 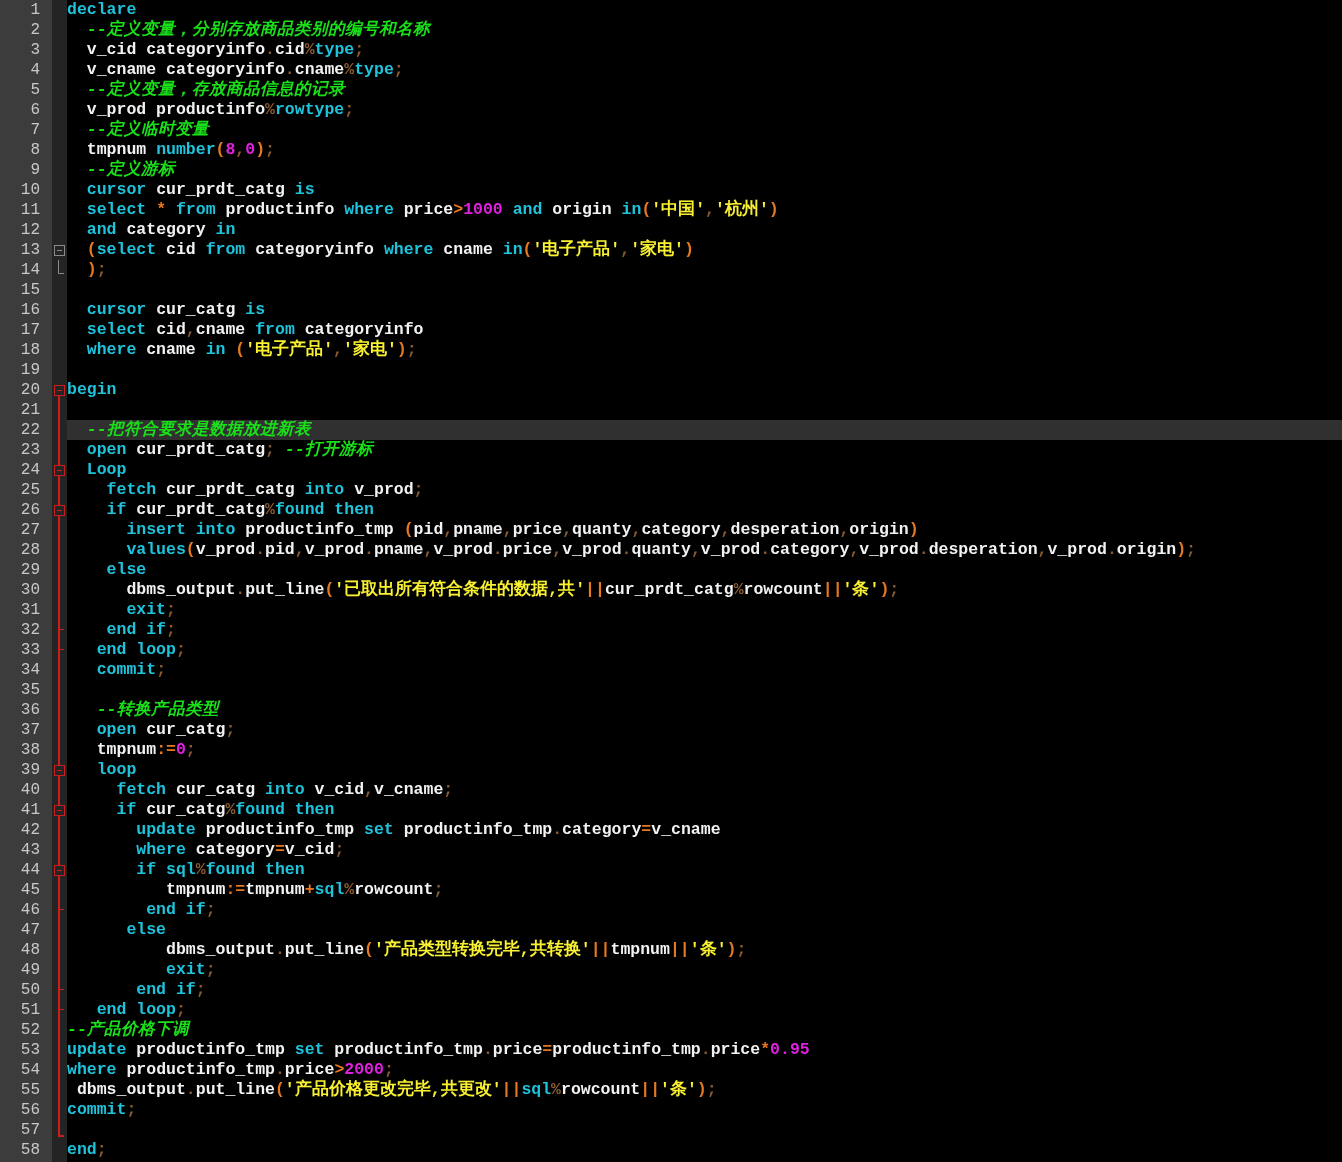 What do you see at coordinates (30, 1110) in the screenshot?
I see `line-number: 56` at bounding box center [30, 1110].